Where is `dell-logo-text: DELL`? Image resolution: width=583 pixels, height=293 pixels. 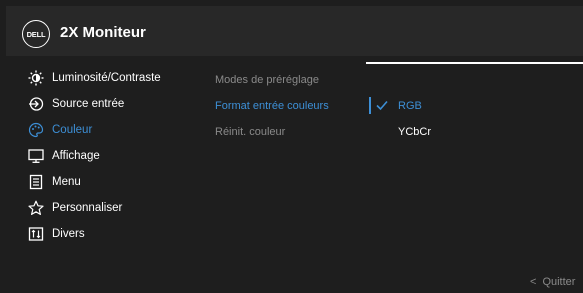 dell-logo-text: DELL is located at coordinates (36, 34).